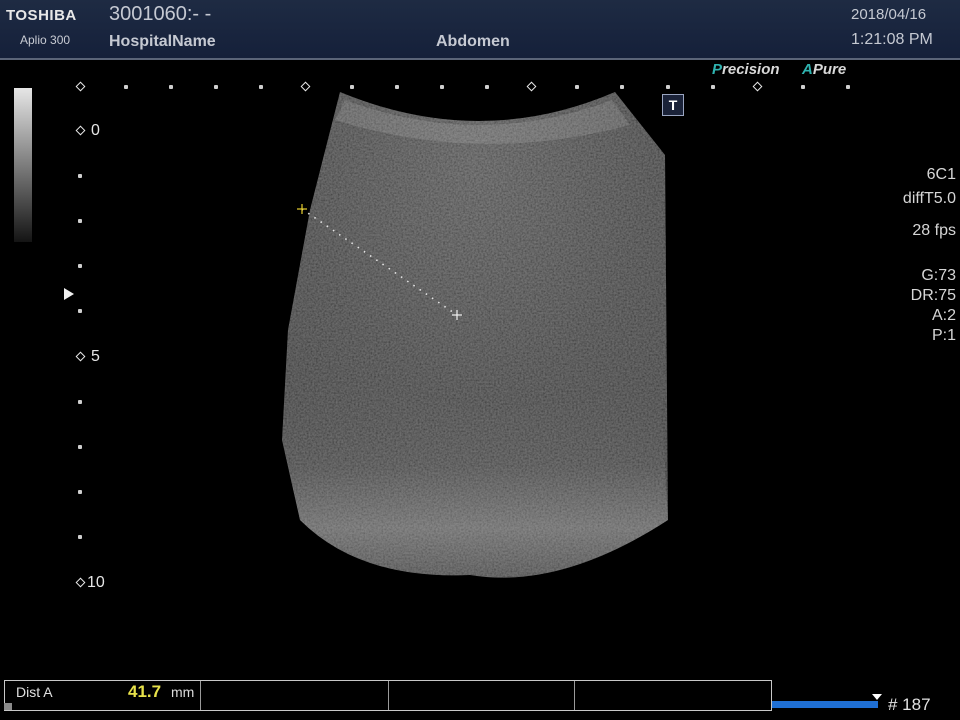 The height and width of the screenshot is (720, 960). I want to click on gain-value: G:73, so click(938, 275).